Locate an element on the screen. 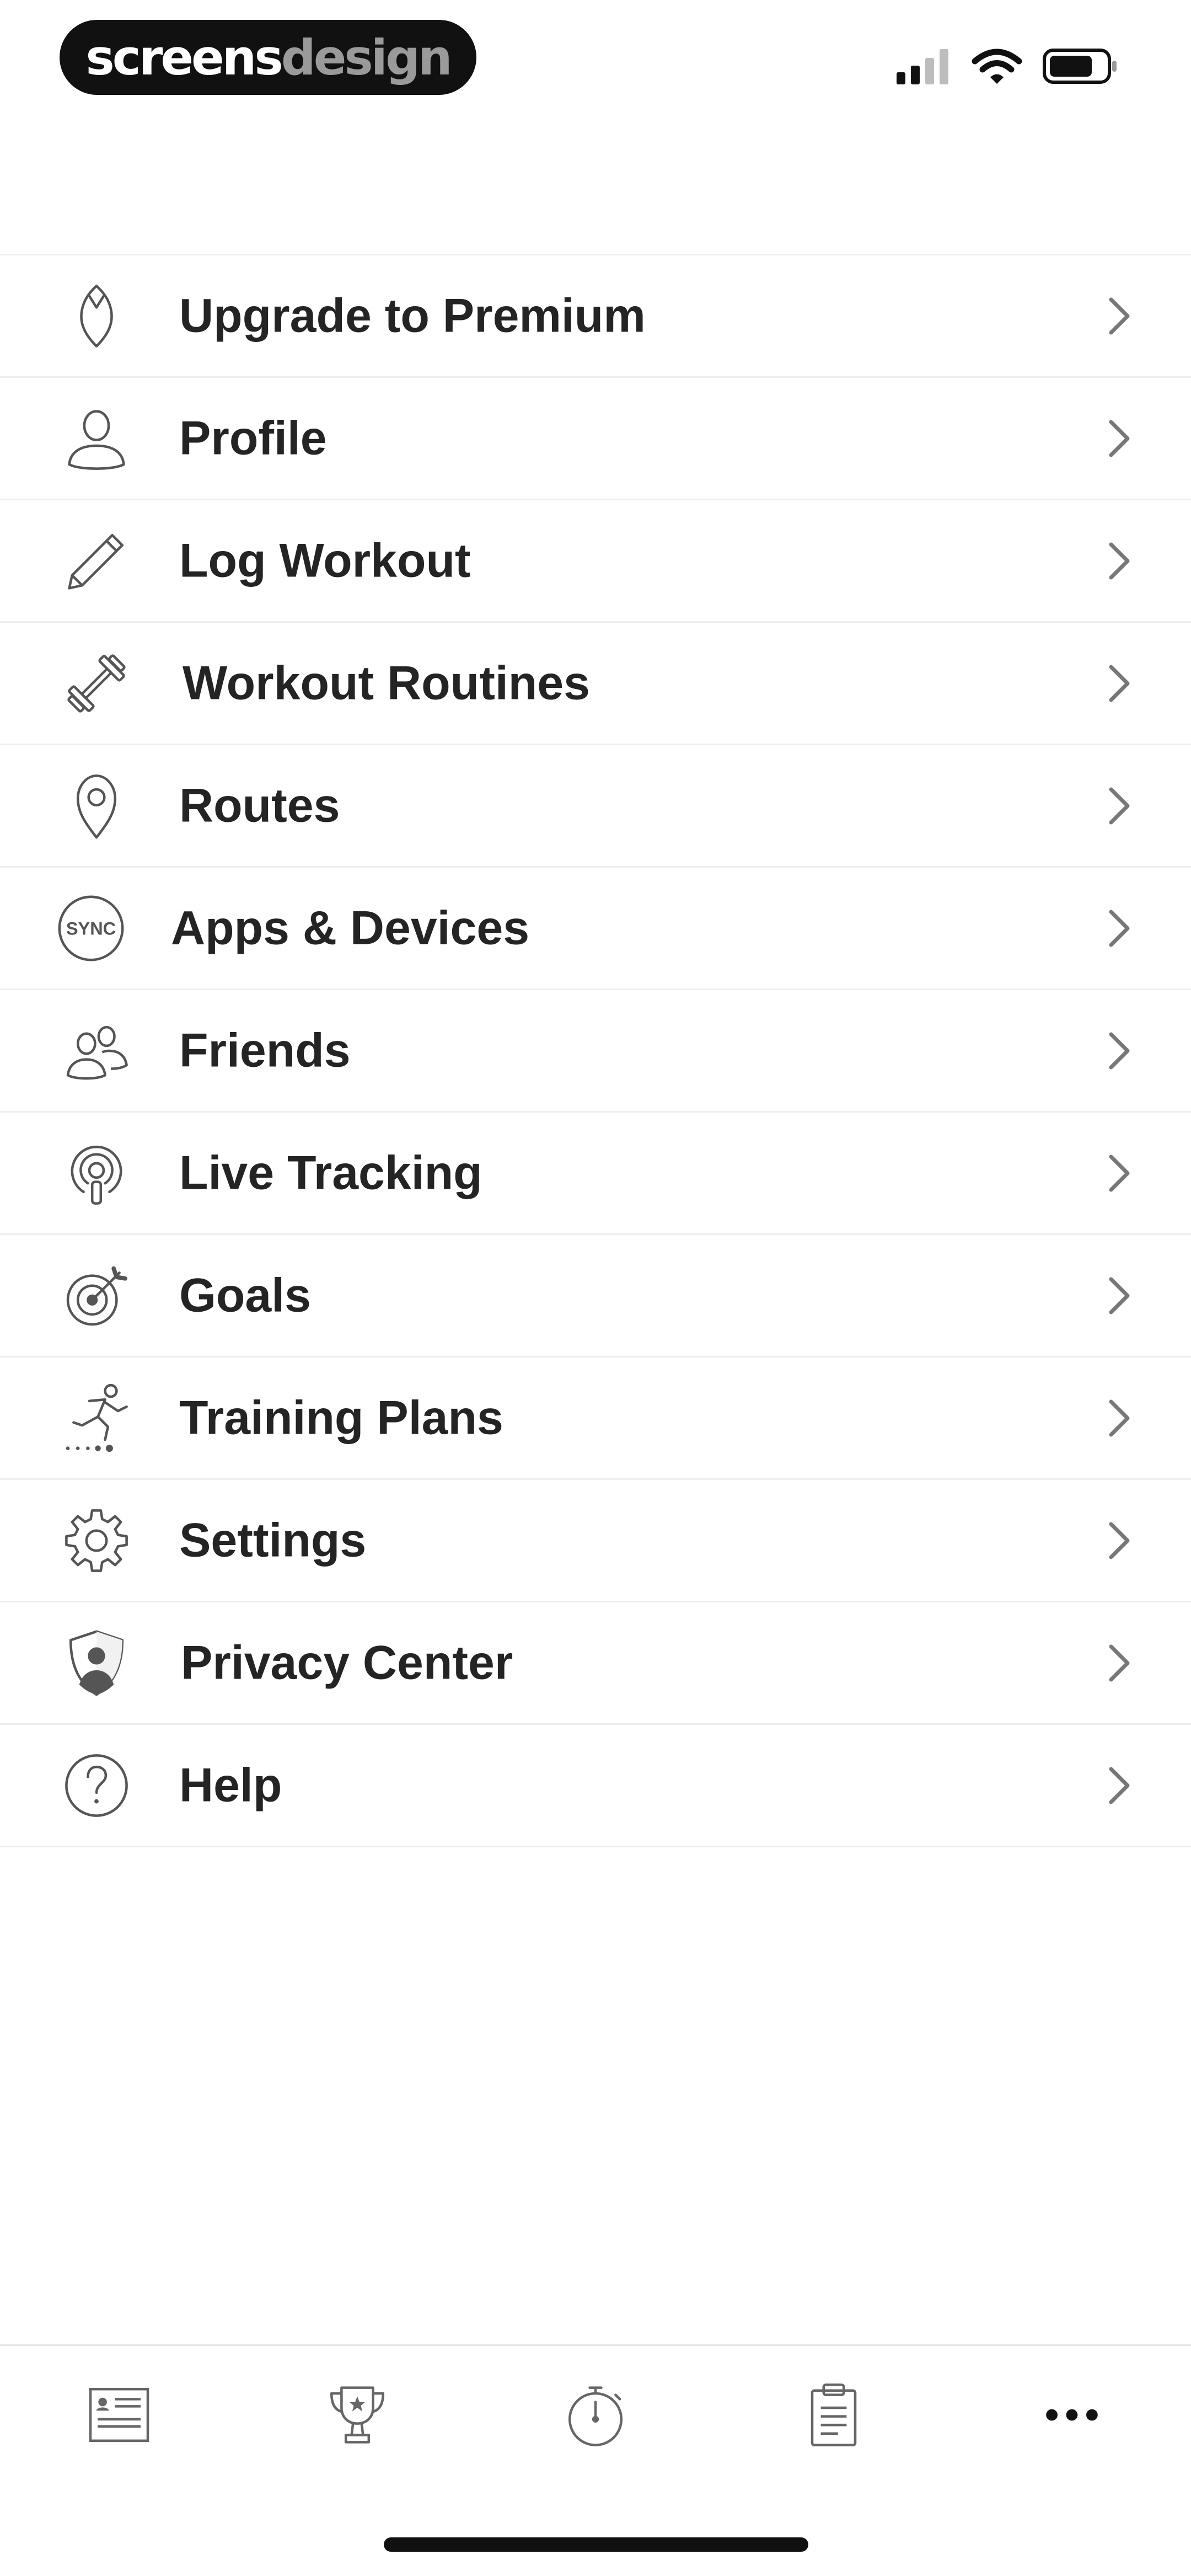 Image resolution: width=1191 pixels, height=2576 pixels. status-icons is located at coordinates (1008, 66).